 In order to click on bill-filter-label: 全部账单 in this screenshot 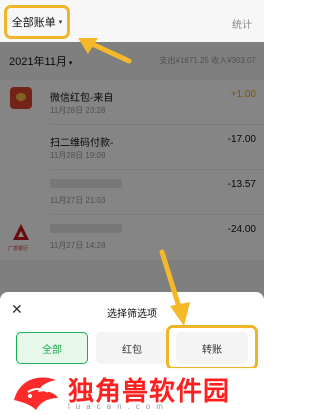, I will do `click(33, 23)`.